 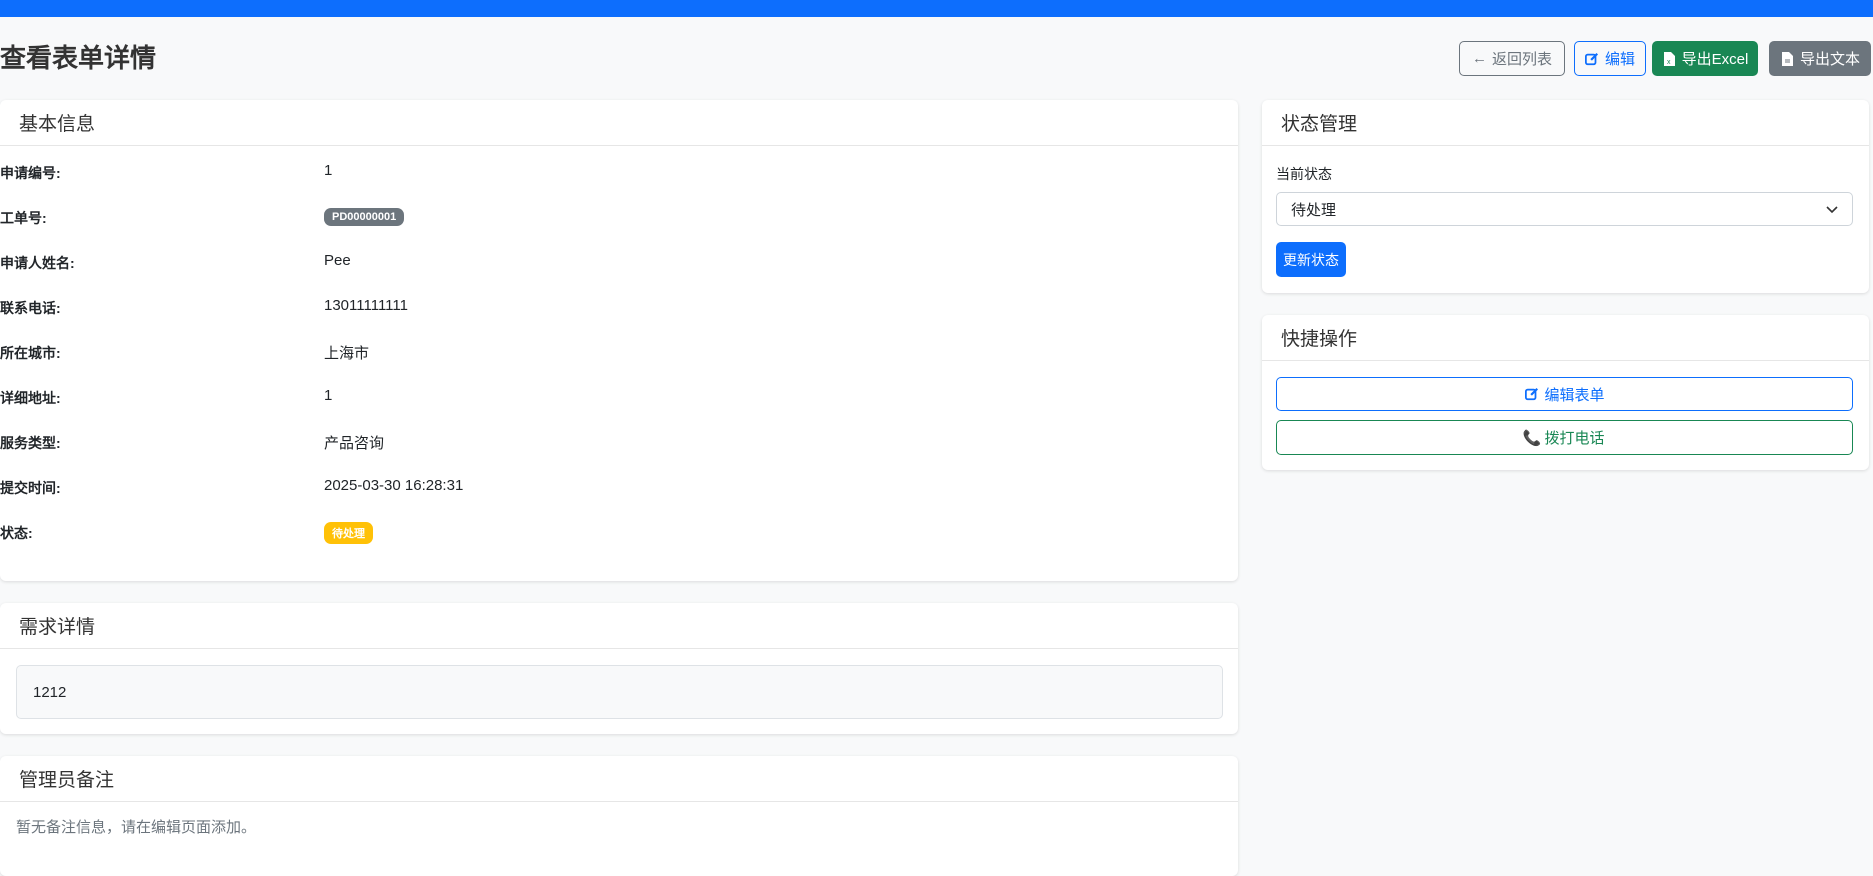 What do you see at coordinates (1532, 438) in the screenshot?
I see `phone-icon: 📞` at bounding box center [1532, 438].